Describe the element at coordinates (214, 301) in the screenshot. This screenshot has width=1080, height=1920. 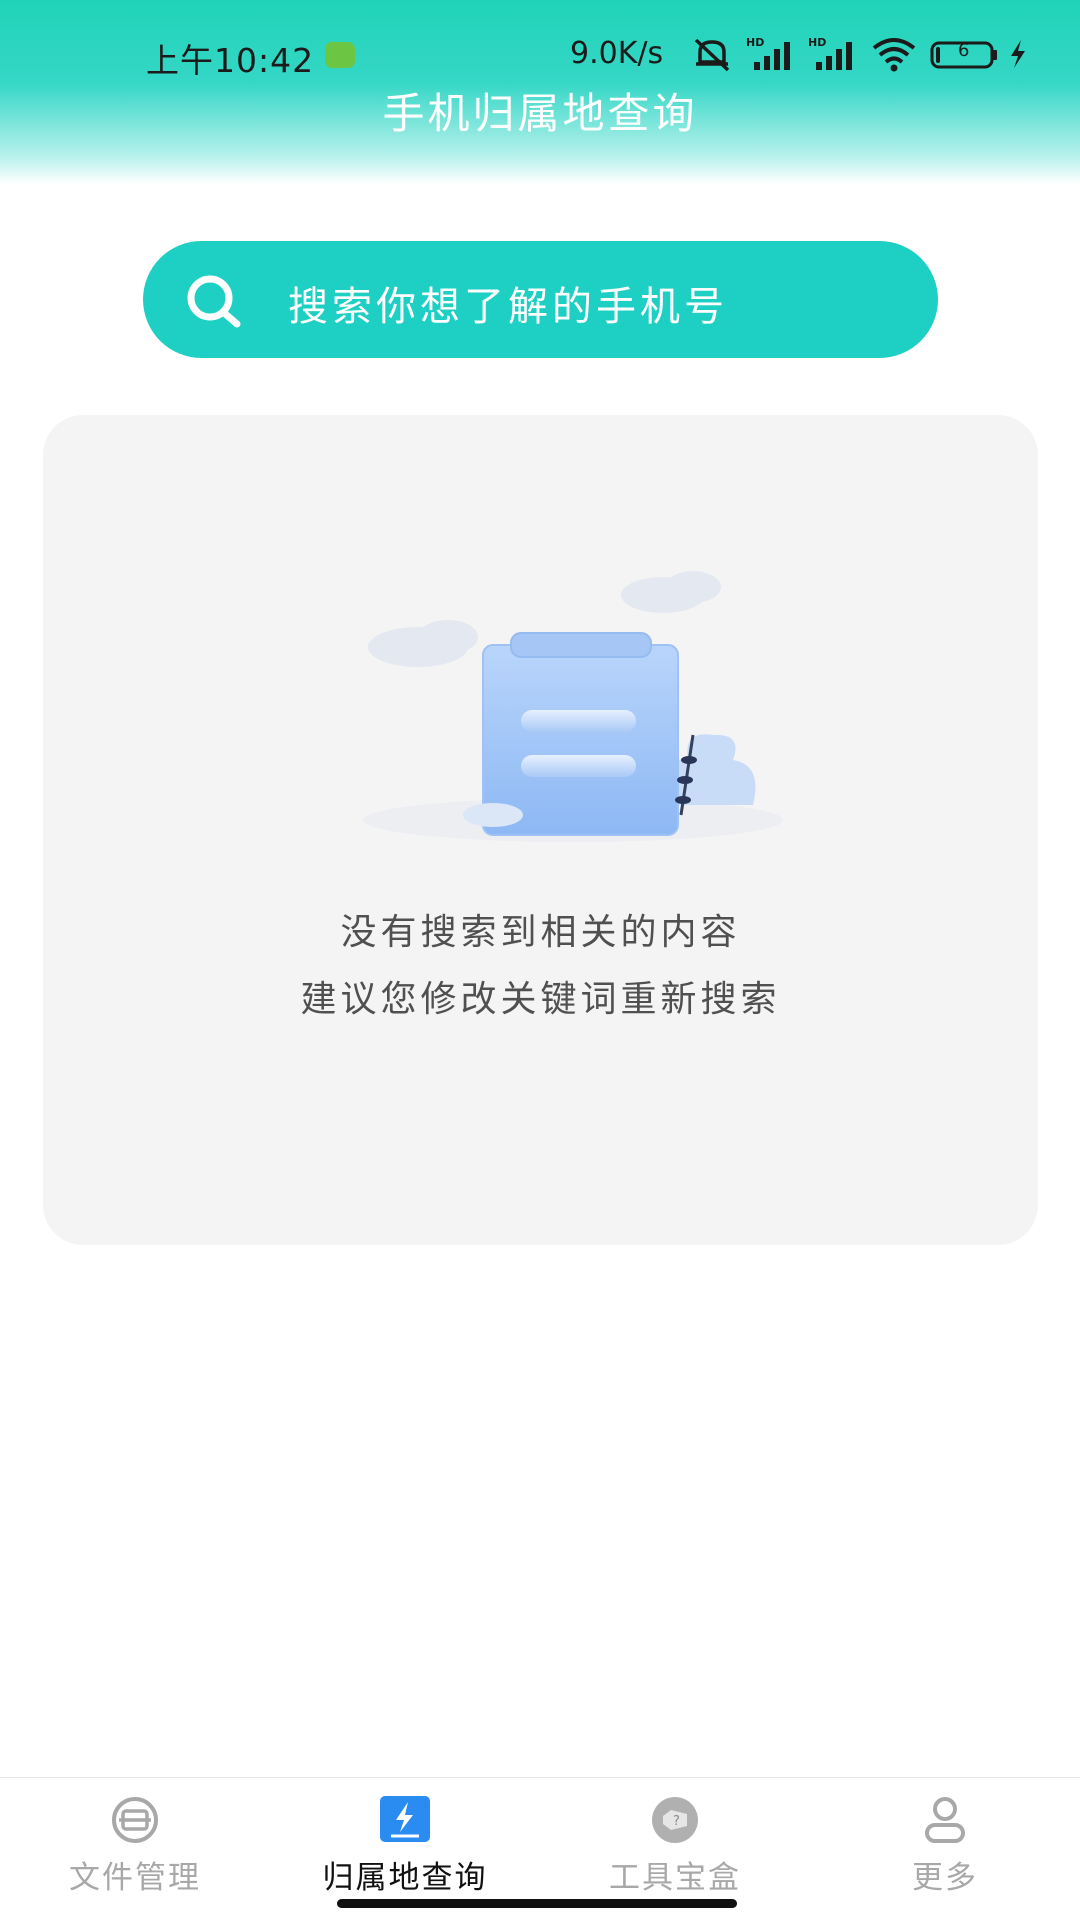
I see `search-icon` at that location.